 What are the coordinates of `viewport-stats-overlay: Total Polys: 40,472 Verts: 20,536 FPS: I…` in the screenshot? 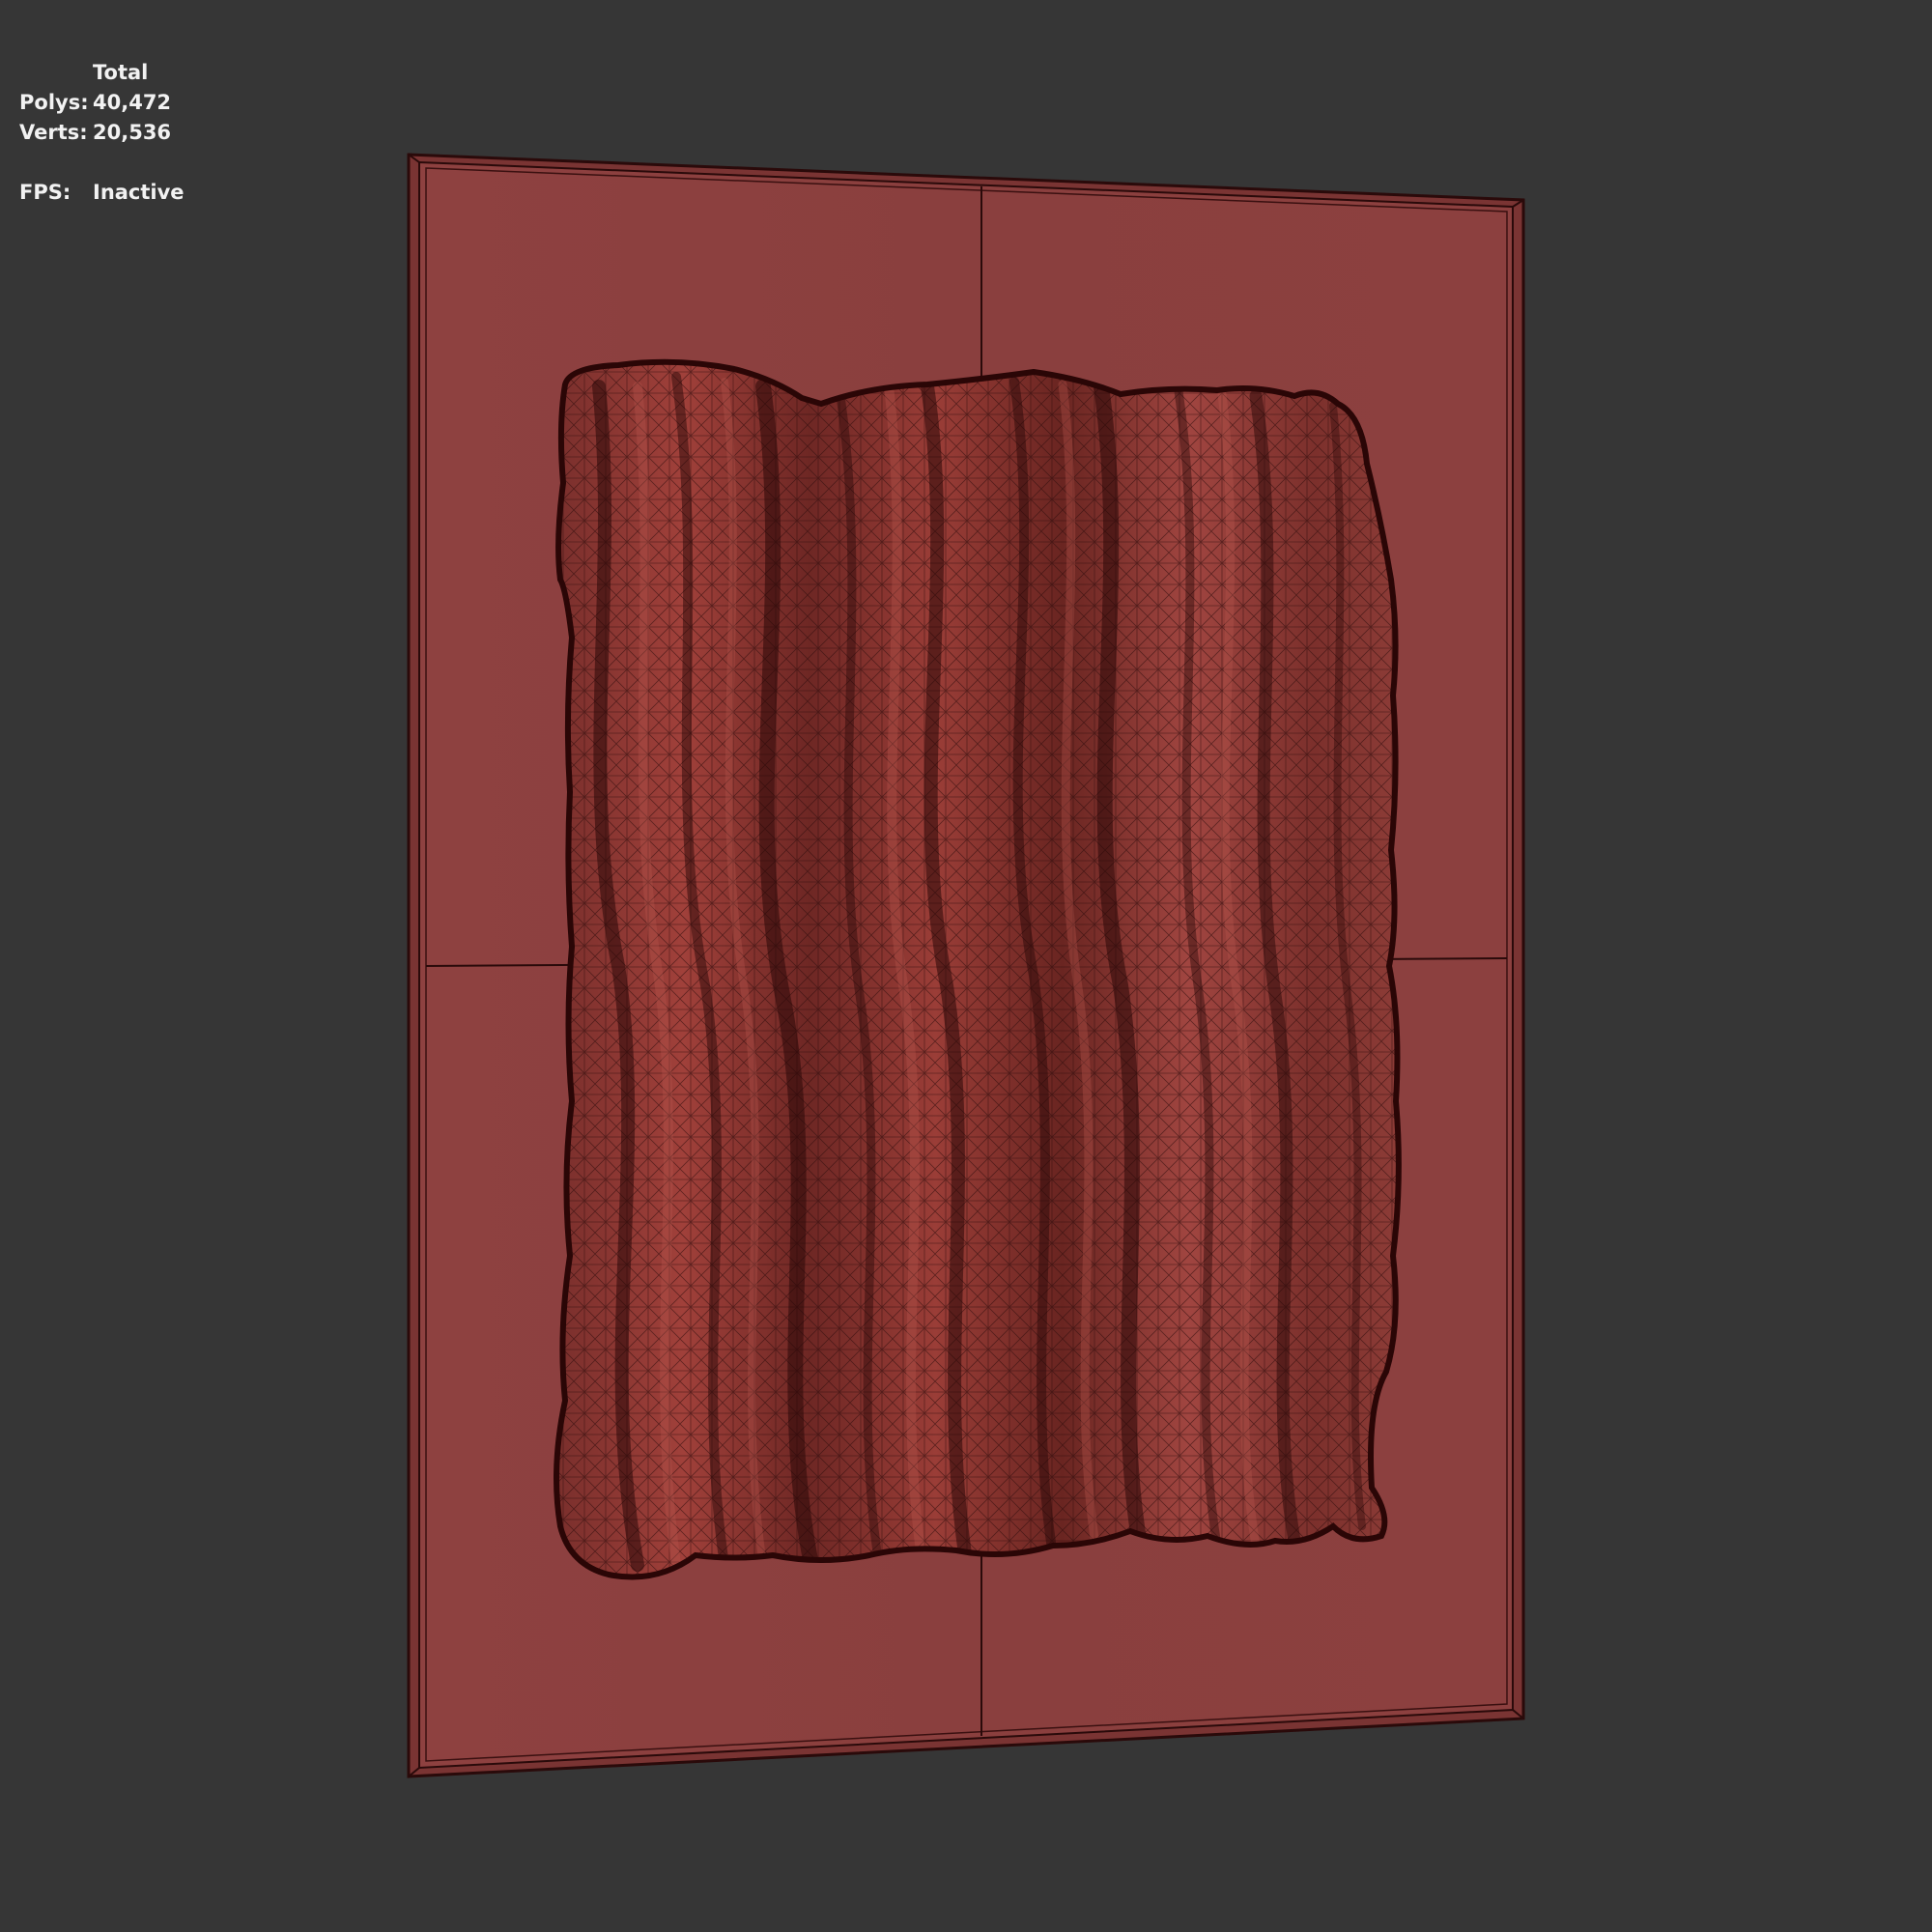 It's located at (102, 133).